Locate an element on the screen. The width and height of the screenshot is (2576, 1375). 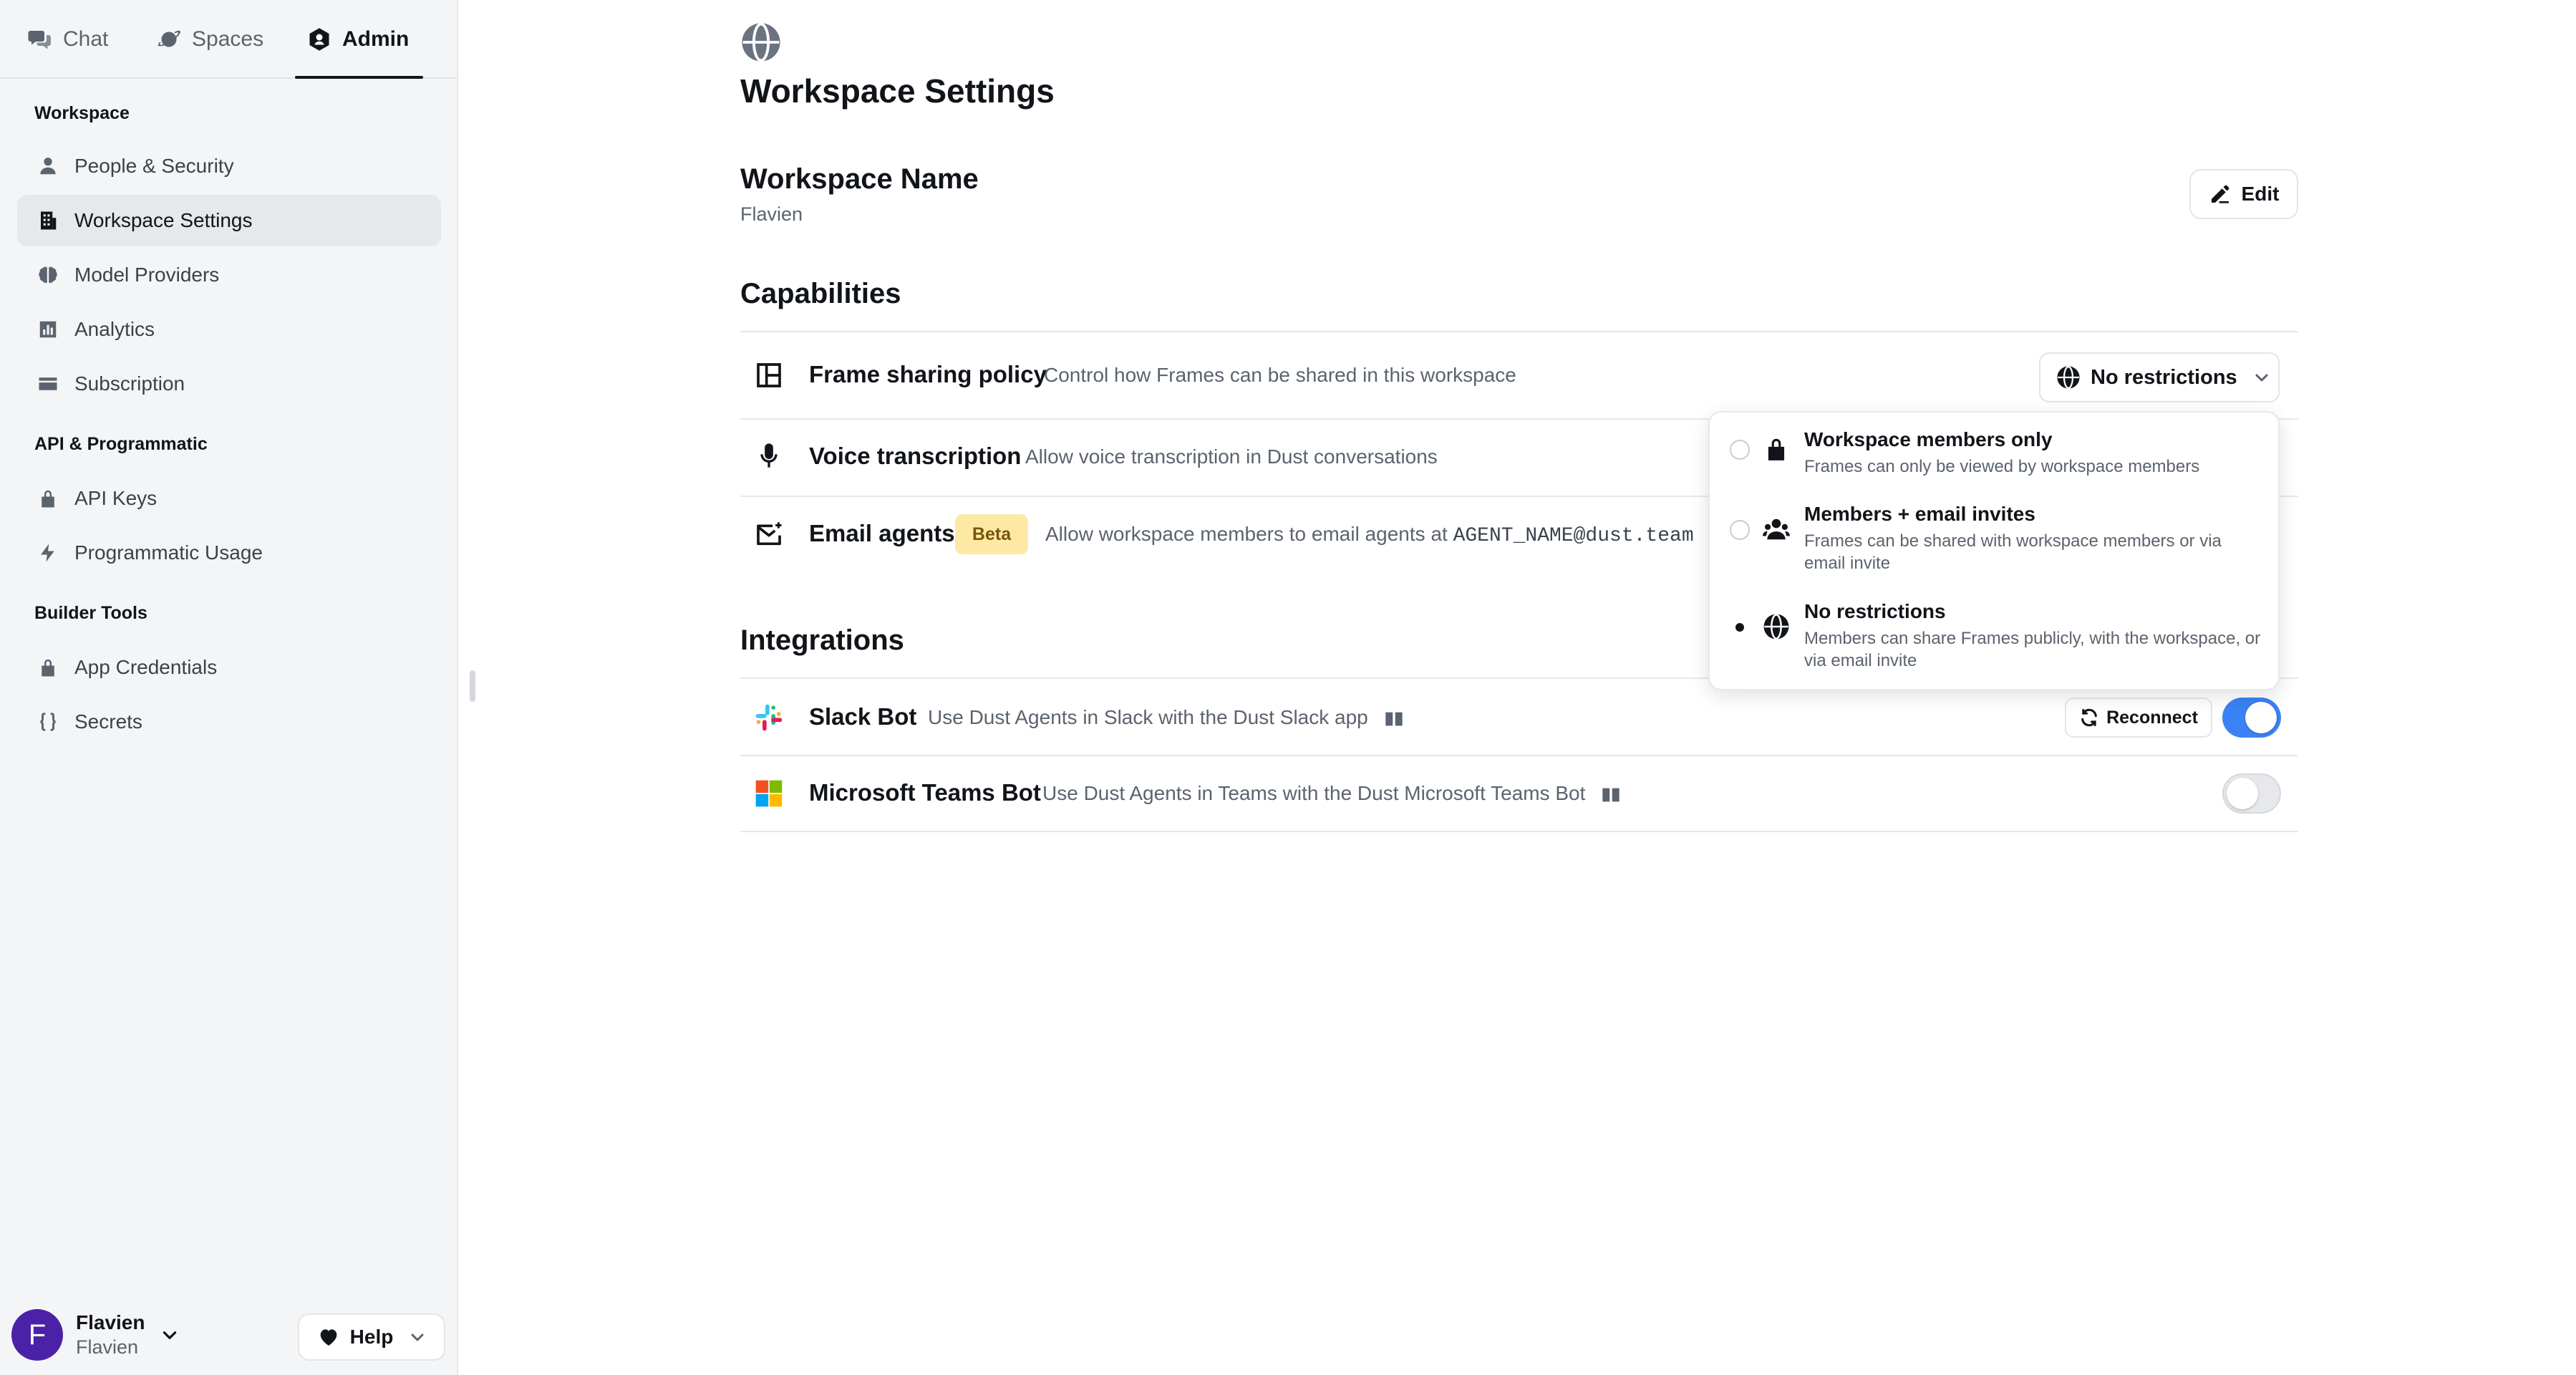
user-workspace: Flavien is located at coordinates (108, 1347).